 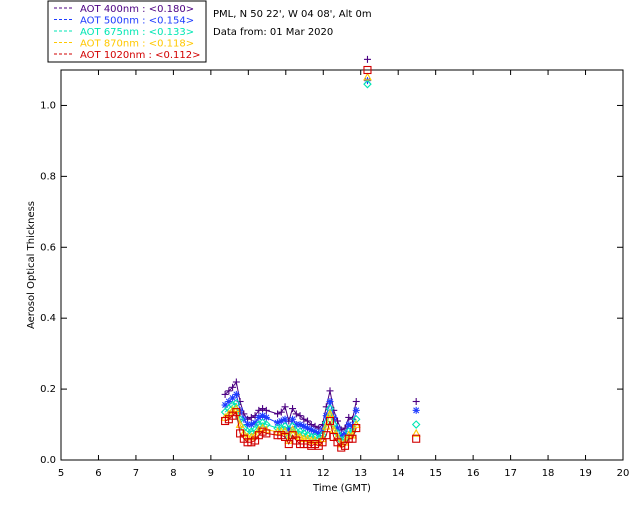 I want to click on x-tick-label: 14, so click(x=398, y=473).